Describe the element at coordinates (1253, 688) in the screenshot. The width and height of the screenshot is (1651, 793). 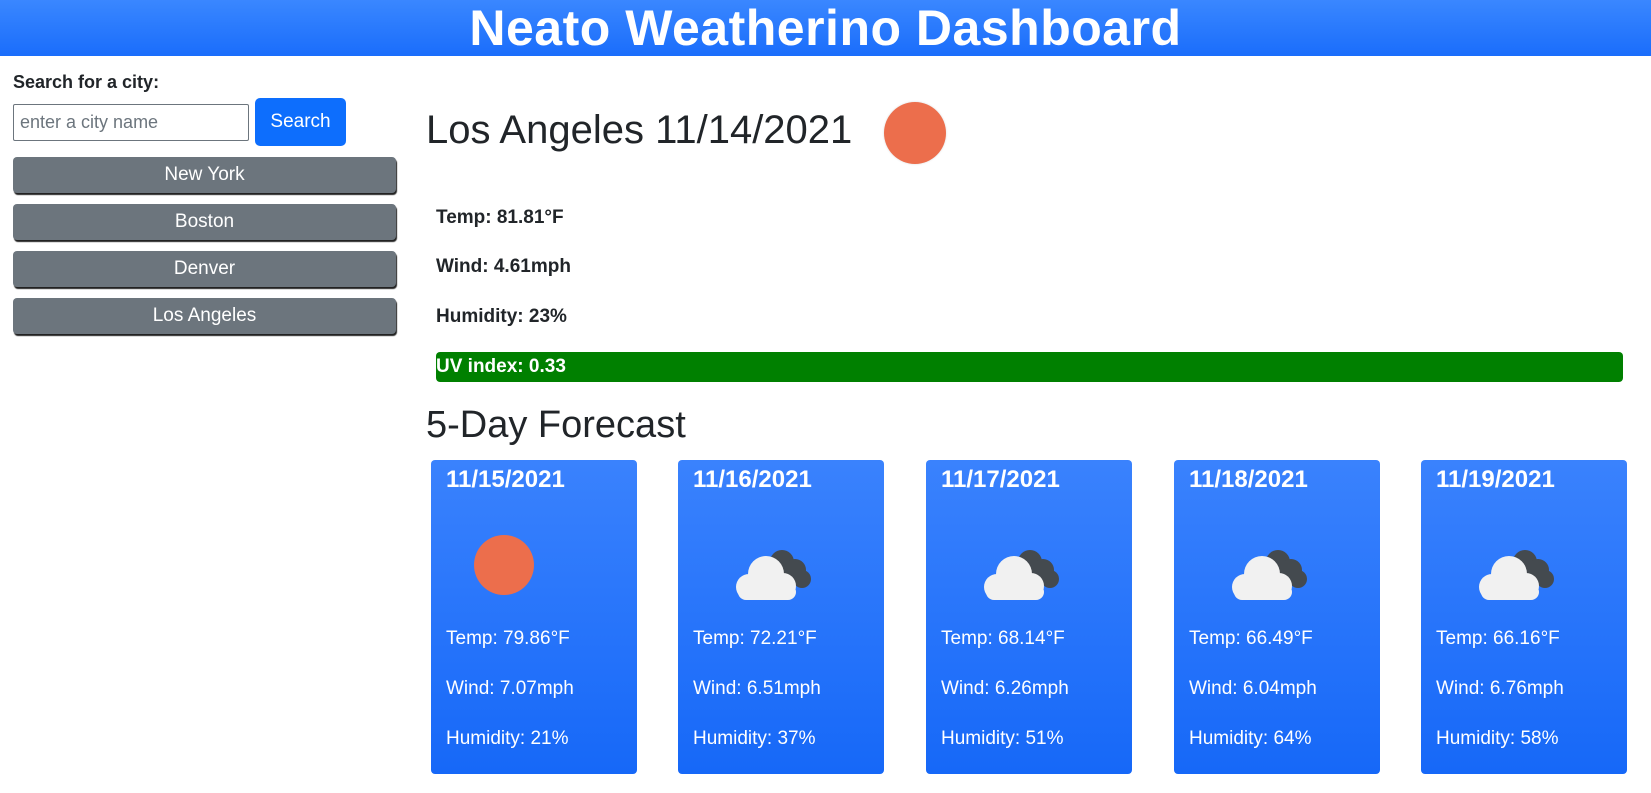
I see `forecast-wind: Wind: 6.04mph` at that location.